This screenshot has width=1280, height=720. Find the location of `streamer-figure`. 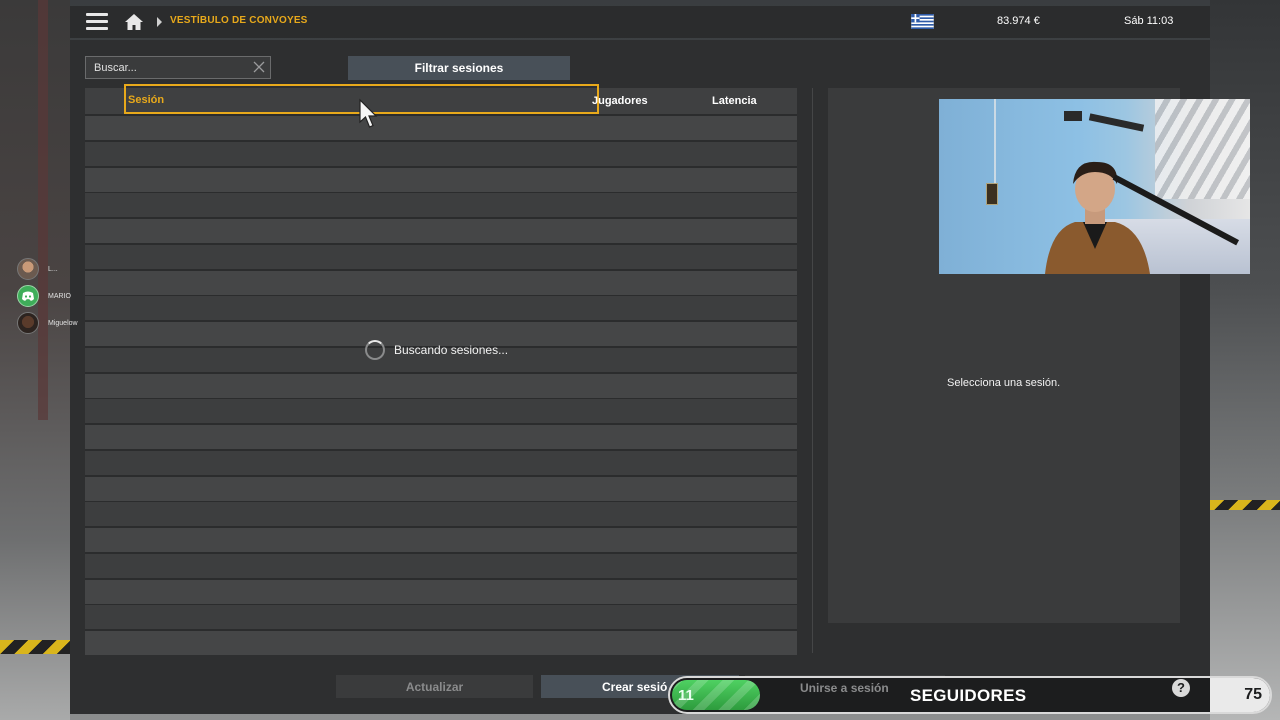

streamer-figure is located at coordinates (1097, 217).